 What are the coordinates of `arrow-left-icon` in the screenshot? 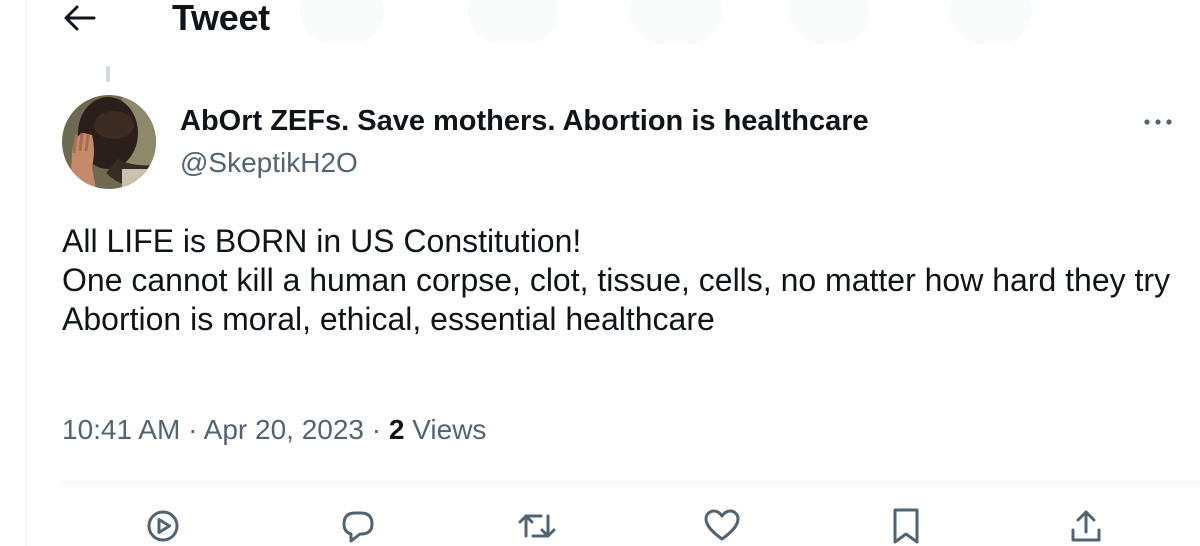 It's located at (80, 18).